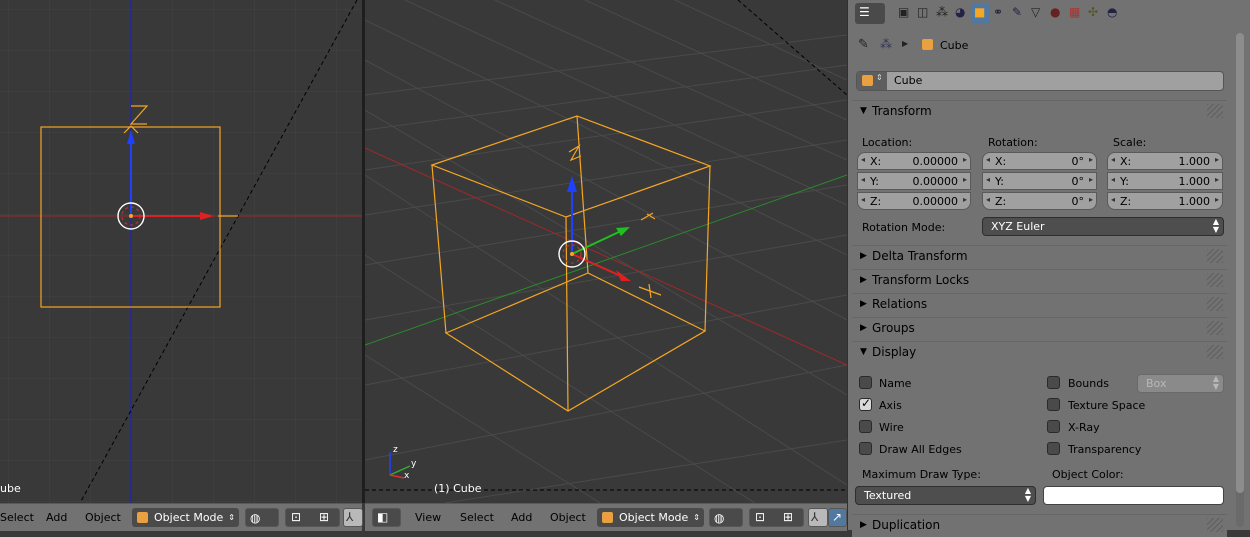 The height and width of the screenshot is (537, 1250). What do you see at coordinates (760, 517) in the screenshot?
I see `pivot-icon: ⊡` at bounding box center [760, 517].